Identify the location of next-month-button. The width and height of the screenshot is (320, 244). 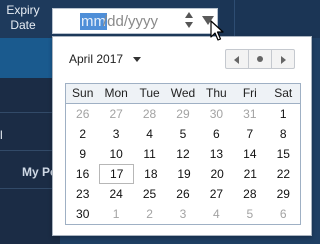
(283, 59).